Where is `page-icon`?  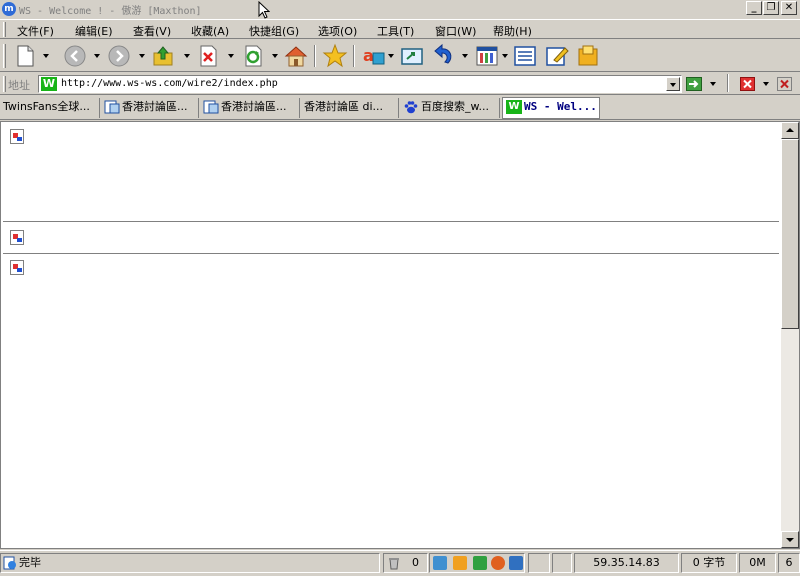 page-icon is located at coordinates (112, 107).